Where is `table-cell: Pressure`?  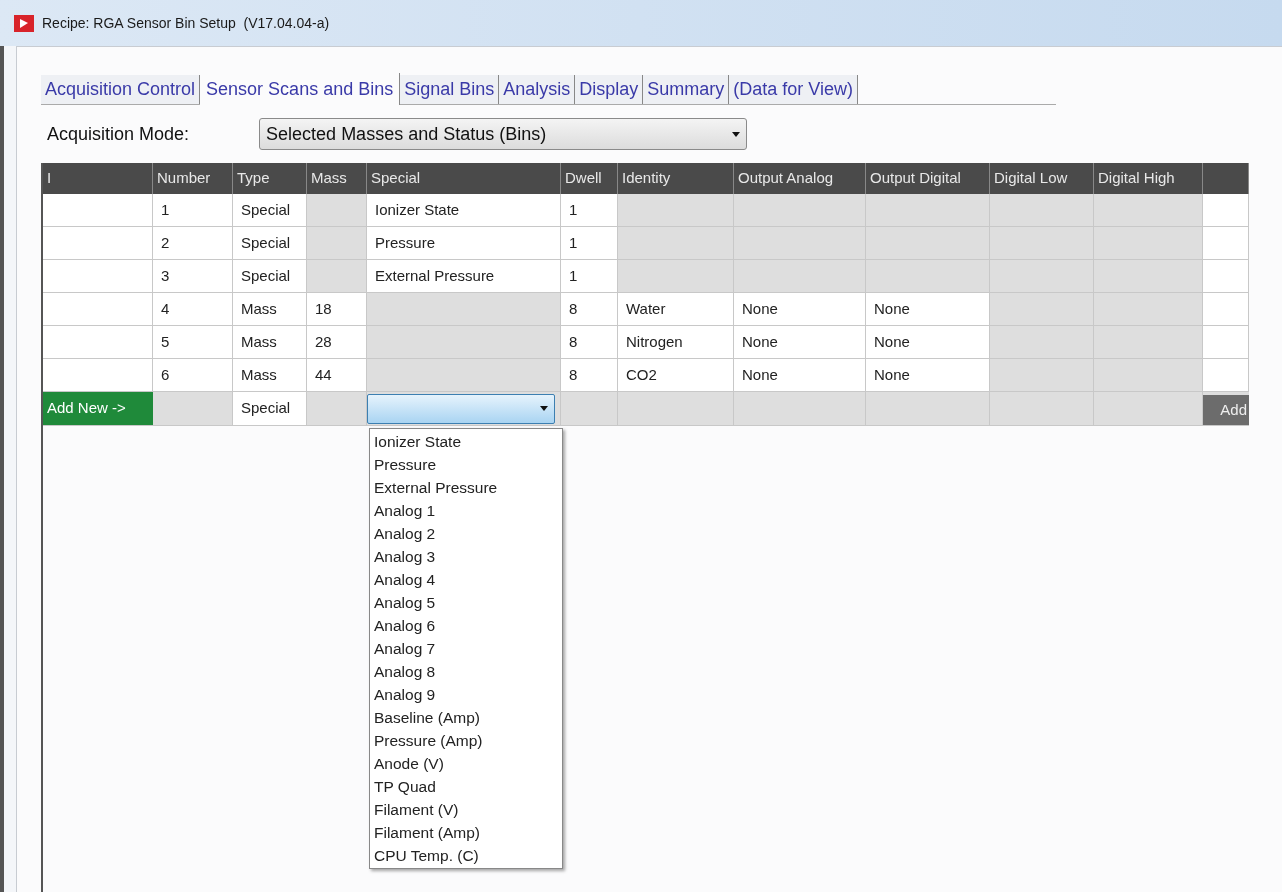 table-cell: Pressure is located at coordinates (464, 243).